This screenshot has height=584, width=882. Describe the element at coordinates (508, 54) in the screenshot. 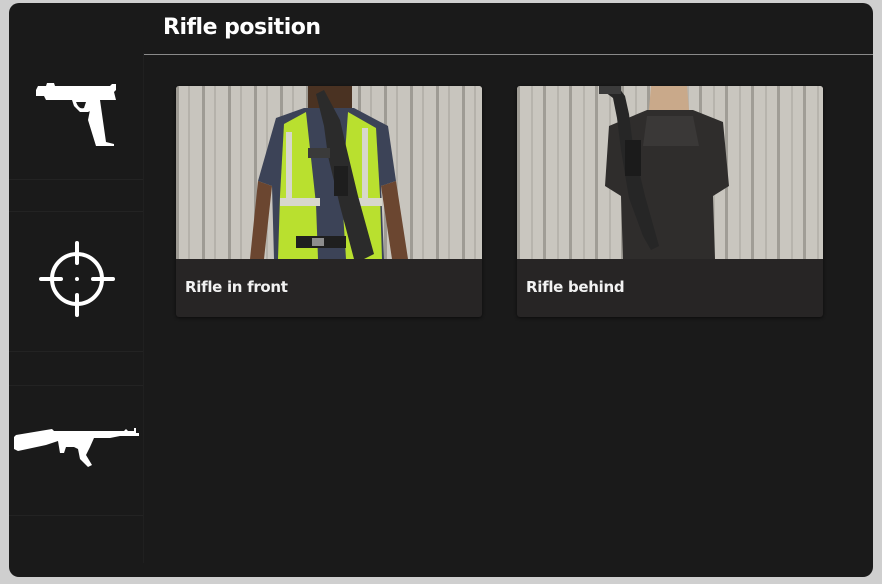

I see `title-divider` at that location.